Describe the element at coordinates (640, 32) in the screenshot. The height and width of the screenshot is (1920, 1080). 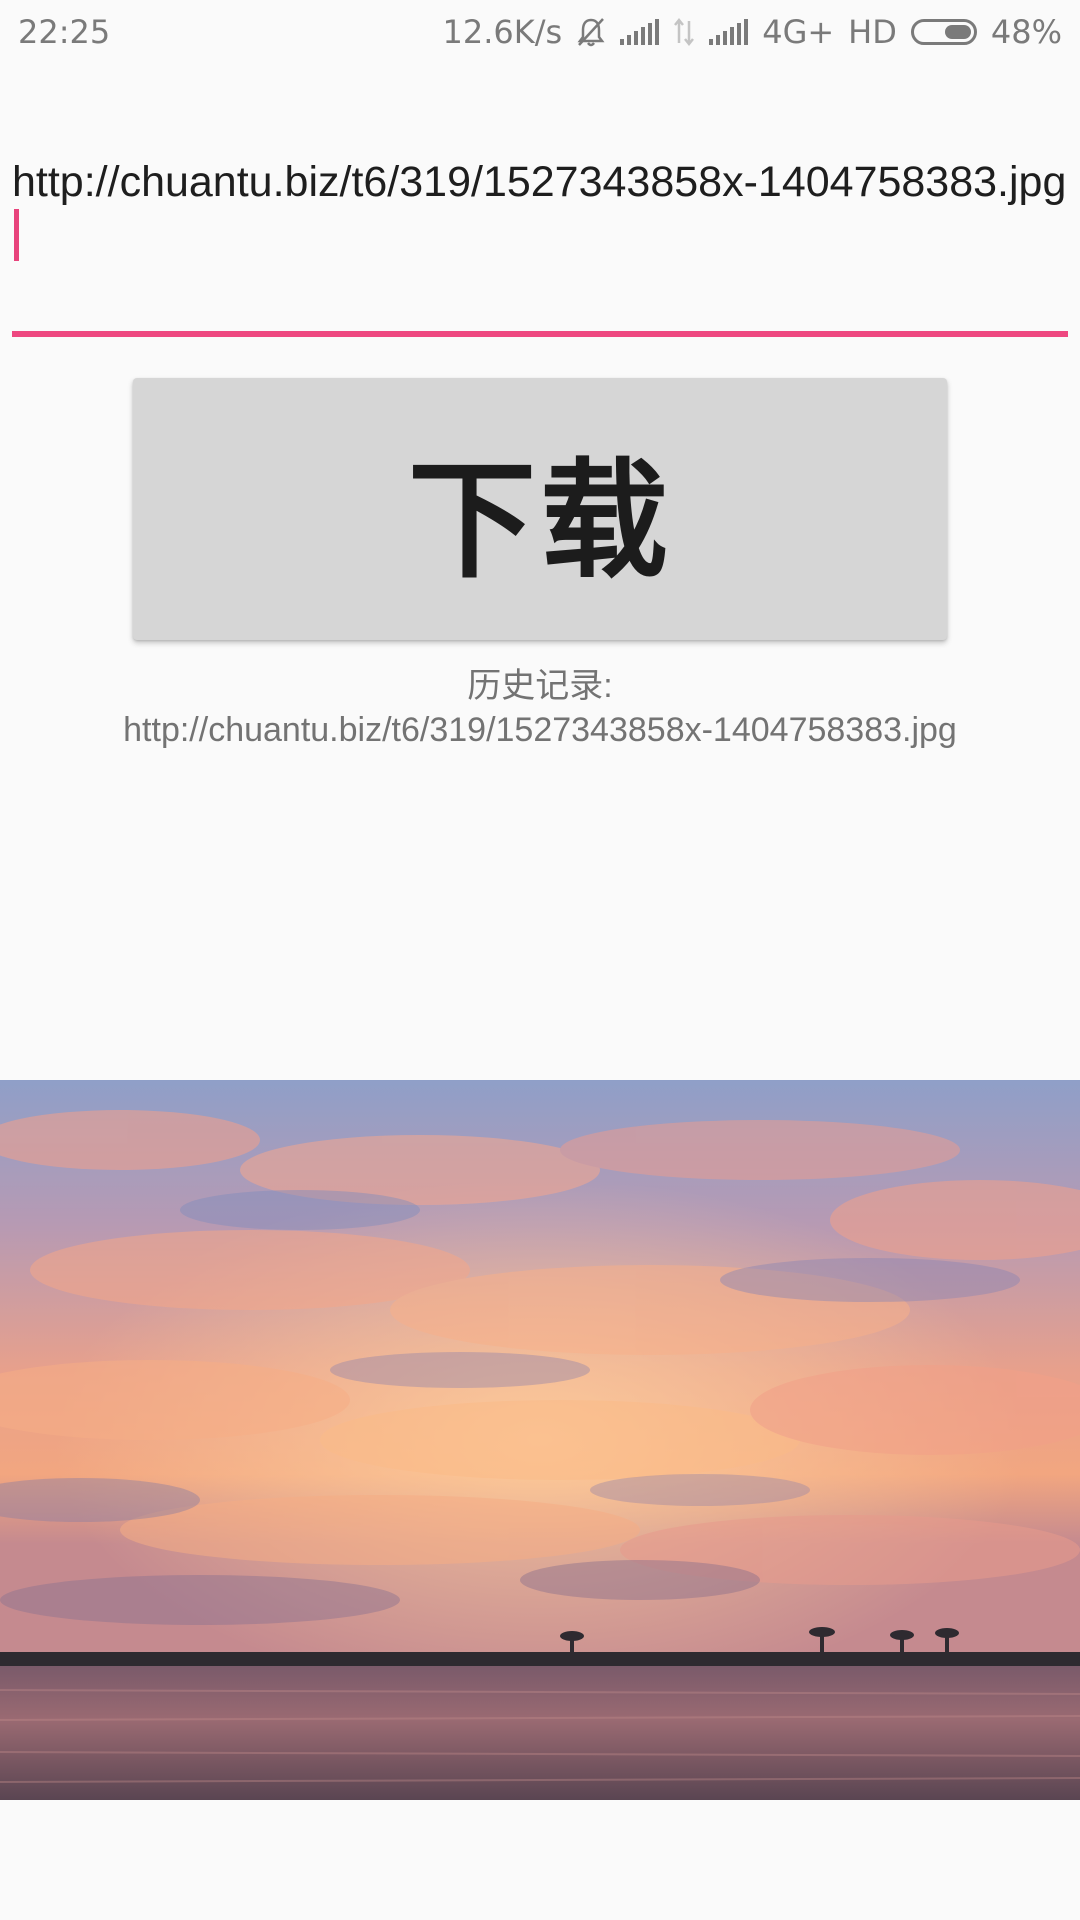
I see `signal-icon` at that location.